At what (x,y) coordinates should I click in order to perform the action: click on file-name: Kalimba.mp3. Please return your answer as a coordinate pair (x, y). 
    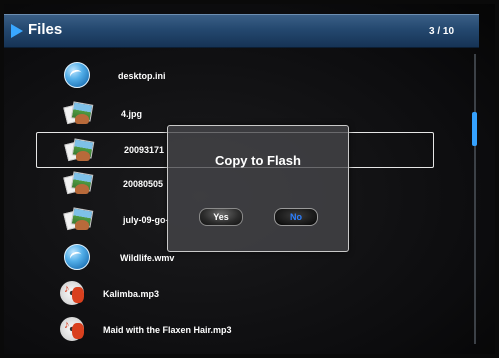
    Looking at the image, I should click on (131, 294).